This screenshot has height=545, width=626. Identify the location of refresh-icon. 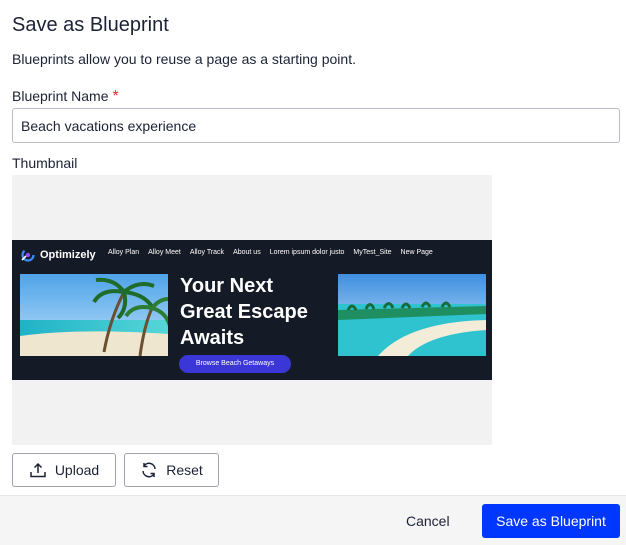
(149, 470).